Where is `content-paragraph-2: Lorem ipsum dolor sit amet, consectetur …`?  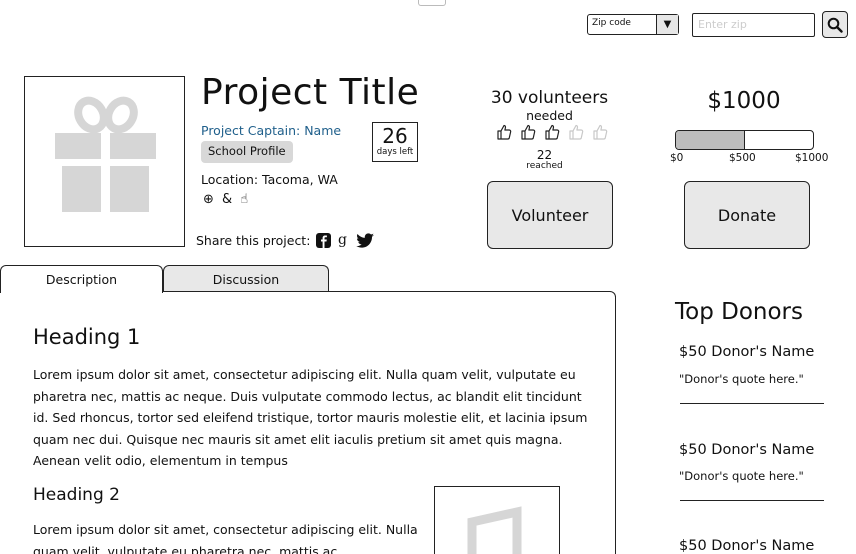
content-paragraph-2: Lorem ipsum dolor sit amet, consectetur … is located at coordinates (225, 538).